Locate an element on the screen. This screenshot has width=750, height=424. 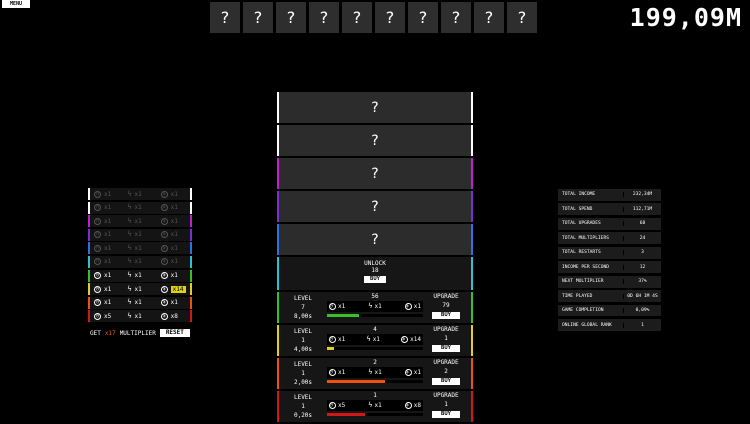
reset-button: RESET is located at coordinates (174, 333).